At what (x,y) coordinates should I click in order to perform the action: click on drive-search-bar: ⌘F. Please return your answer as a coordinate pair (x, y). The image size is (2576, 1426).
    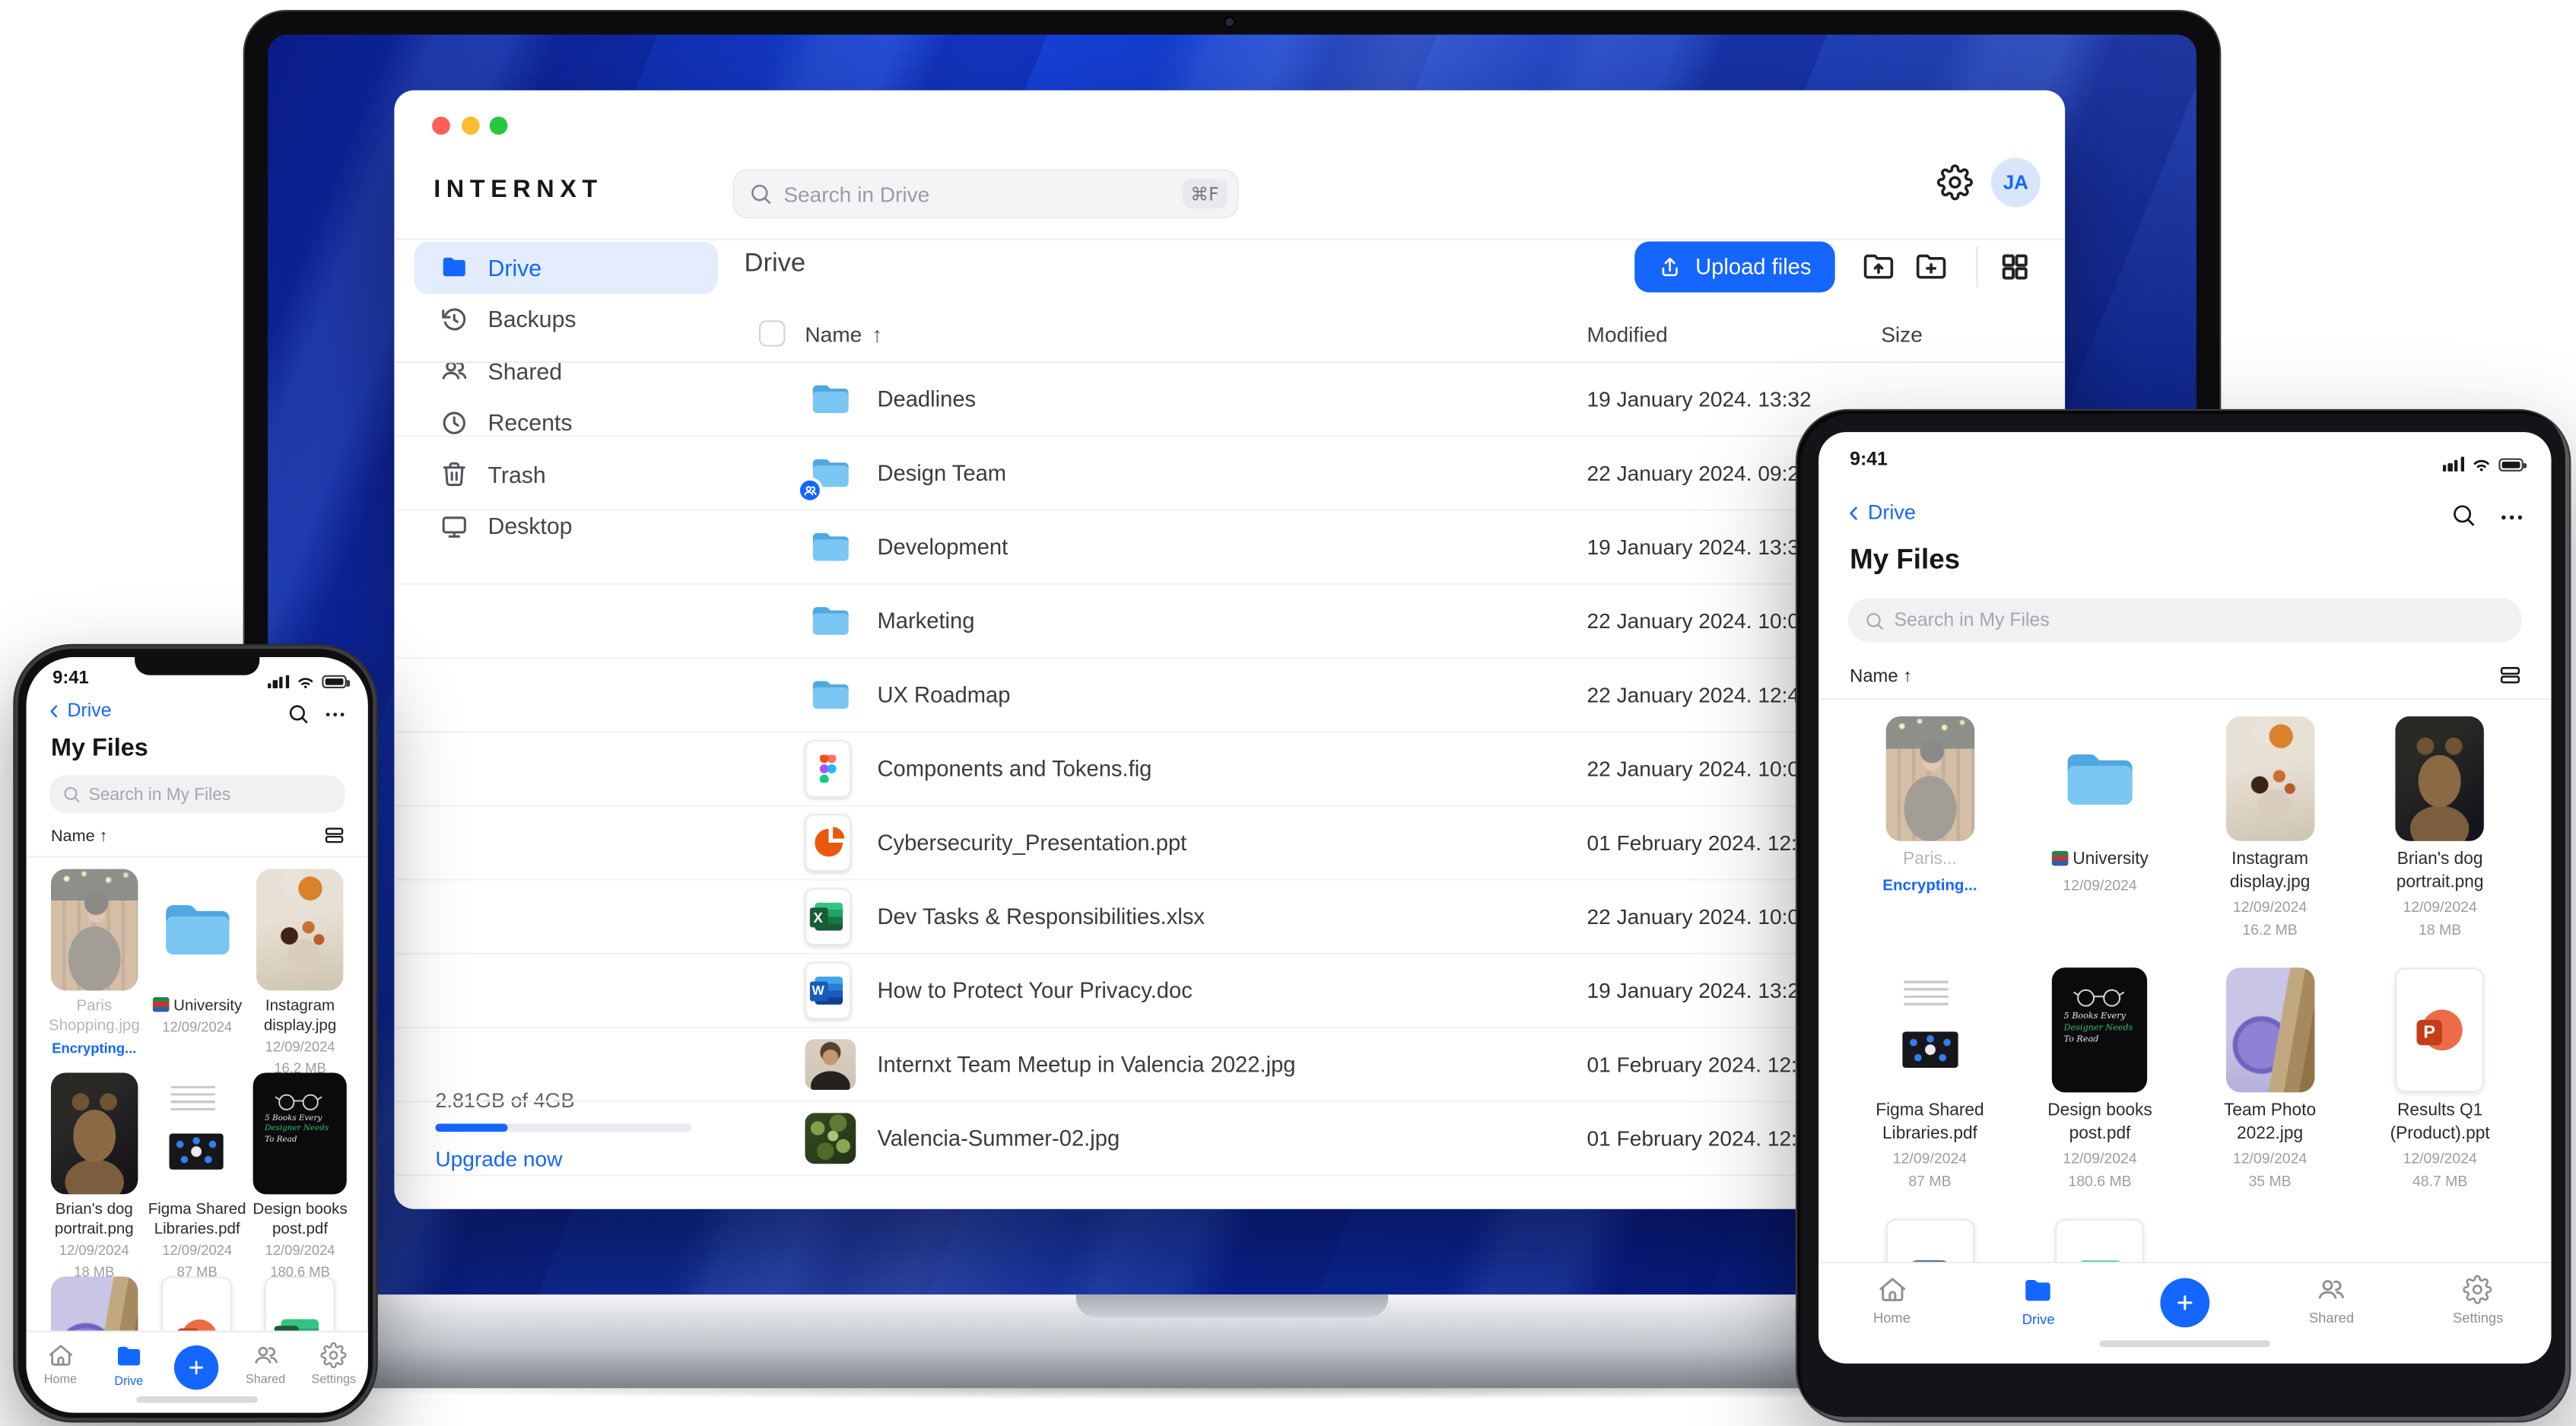
    Looking at the image, I should click on (985, 194).